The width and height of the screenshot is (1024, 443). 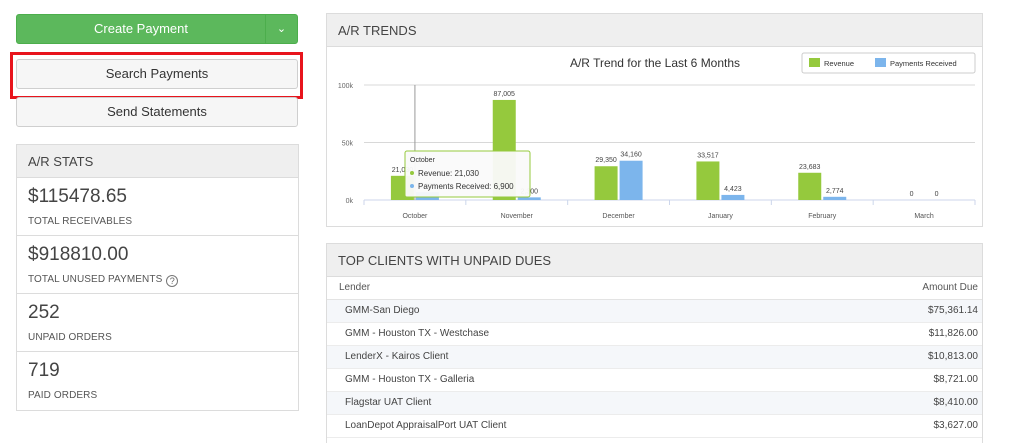 What do you see at coordinates (466, 186) in the screenshot?
I see `tooltip-line-payments: Payments Received: 6,900` at bounding box center [466, 186].